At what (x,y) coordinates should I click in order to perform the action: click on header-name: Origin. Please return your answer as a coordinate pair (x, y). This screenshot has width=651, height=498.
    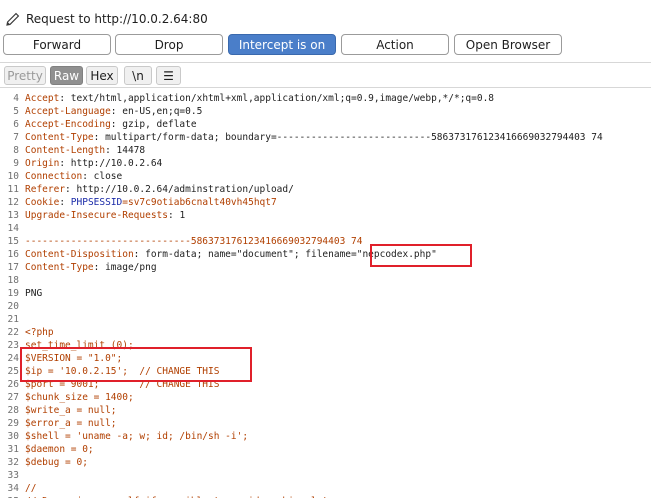
    Looking at the image, I should click on (42, 163).